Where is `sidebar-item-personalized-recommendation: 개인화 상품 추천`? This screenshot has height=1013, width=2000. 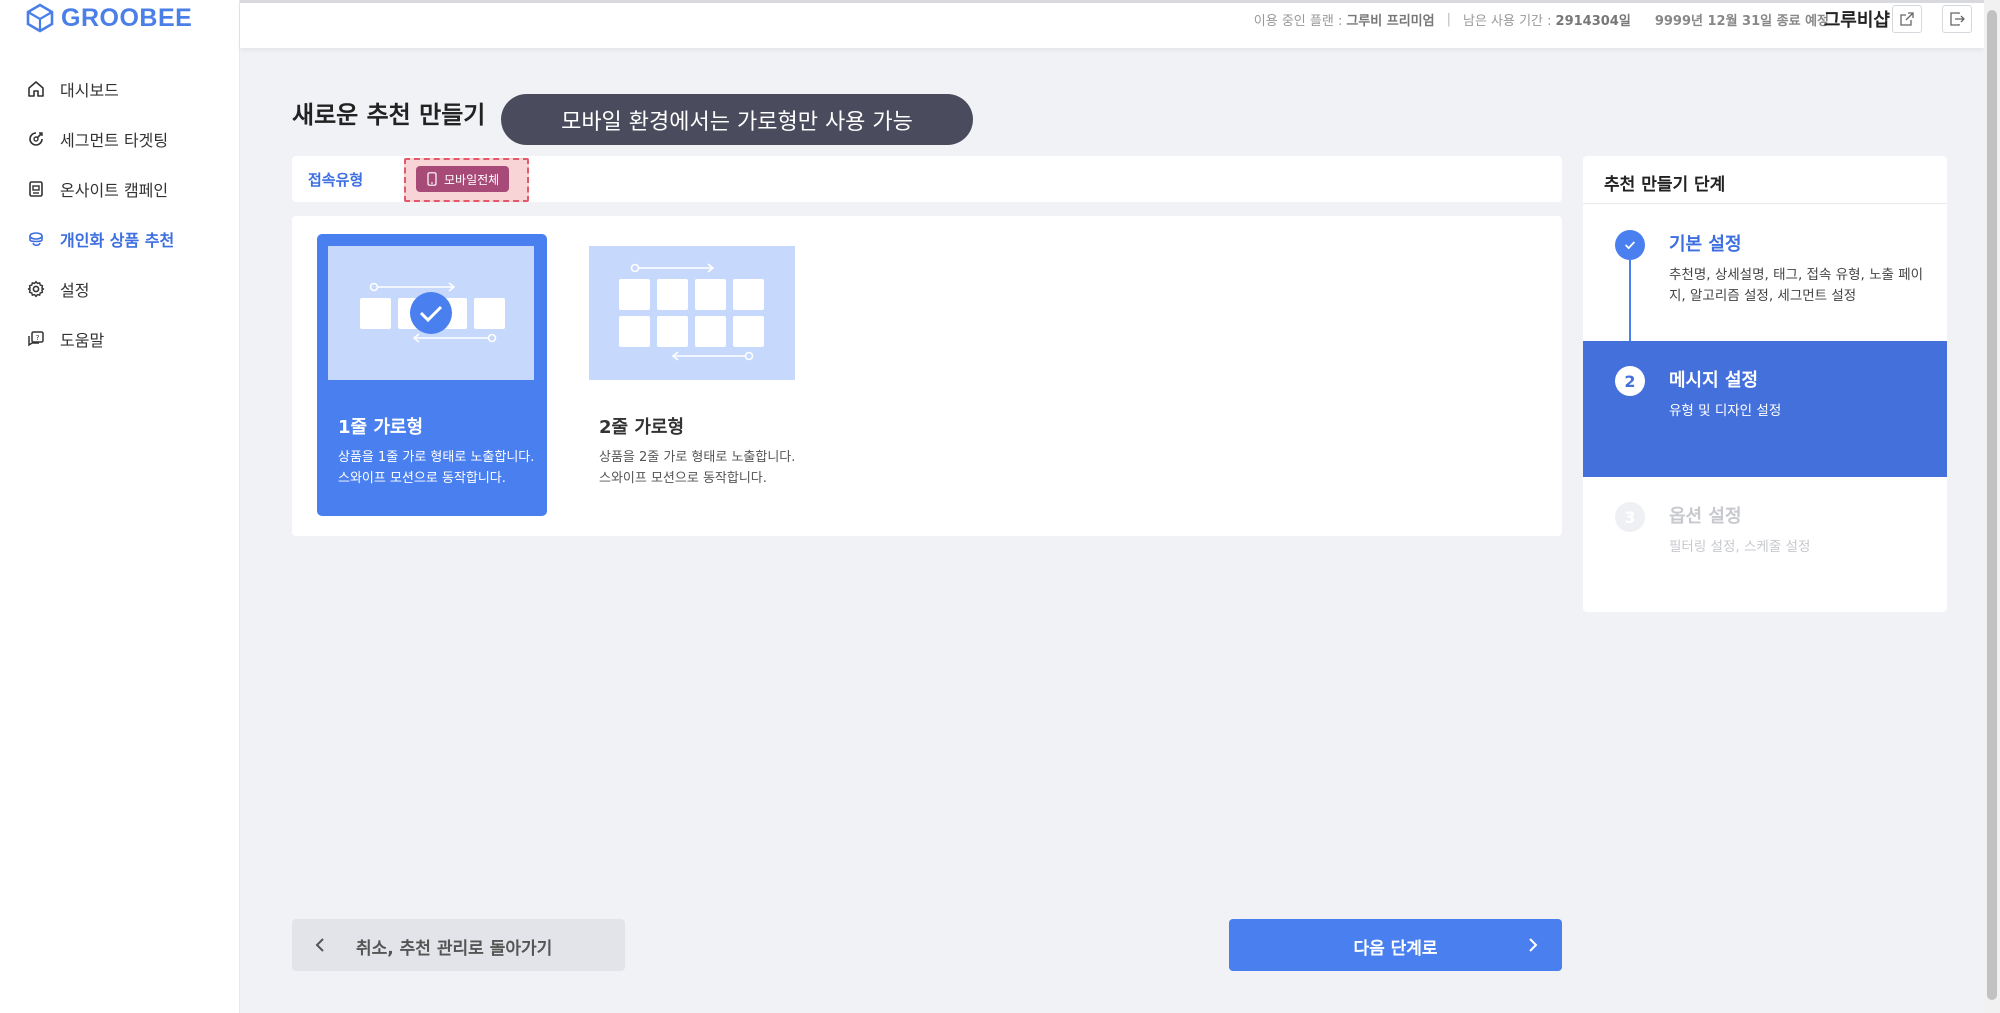 sidebar-item-personalized-recommendation: 개인화 상품 추천 is located at coordinates (120, 239).